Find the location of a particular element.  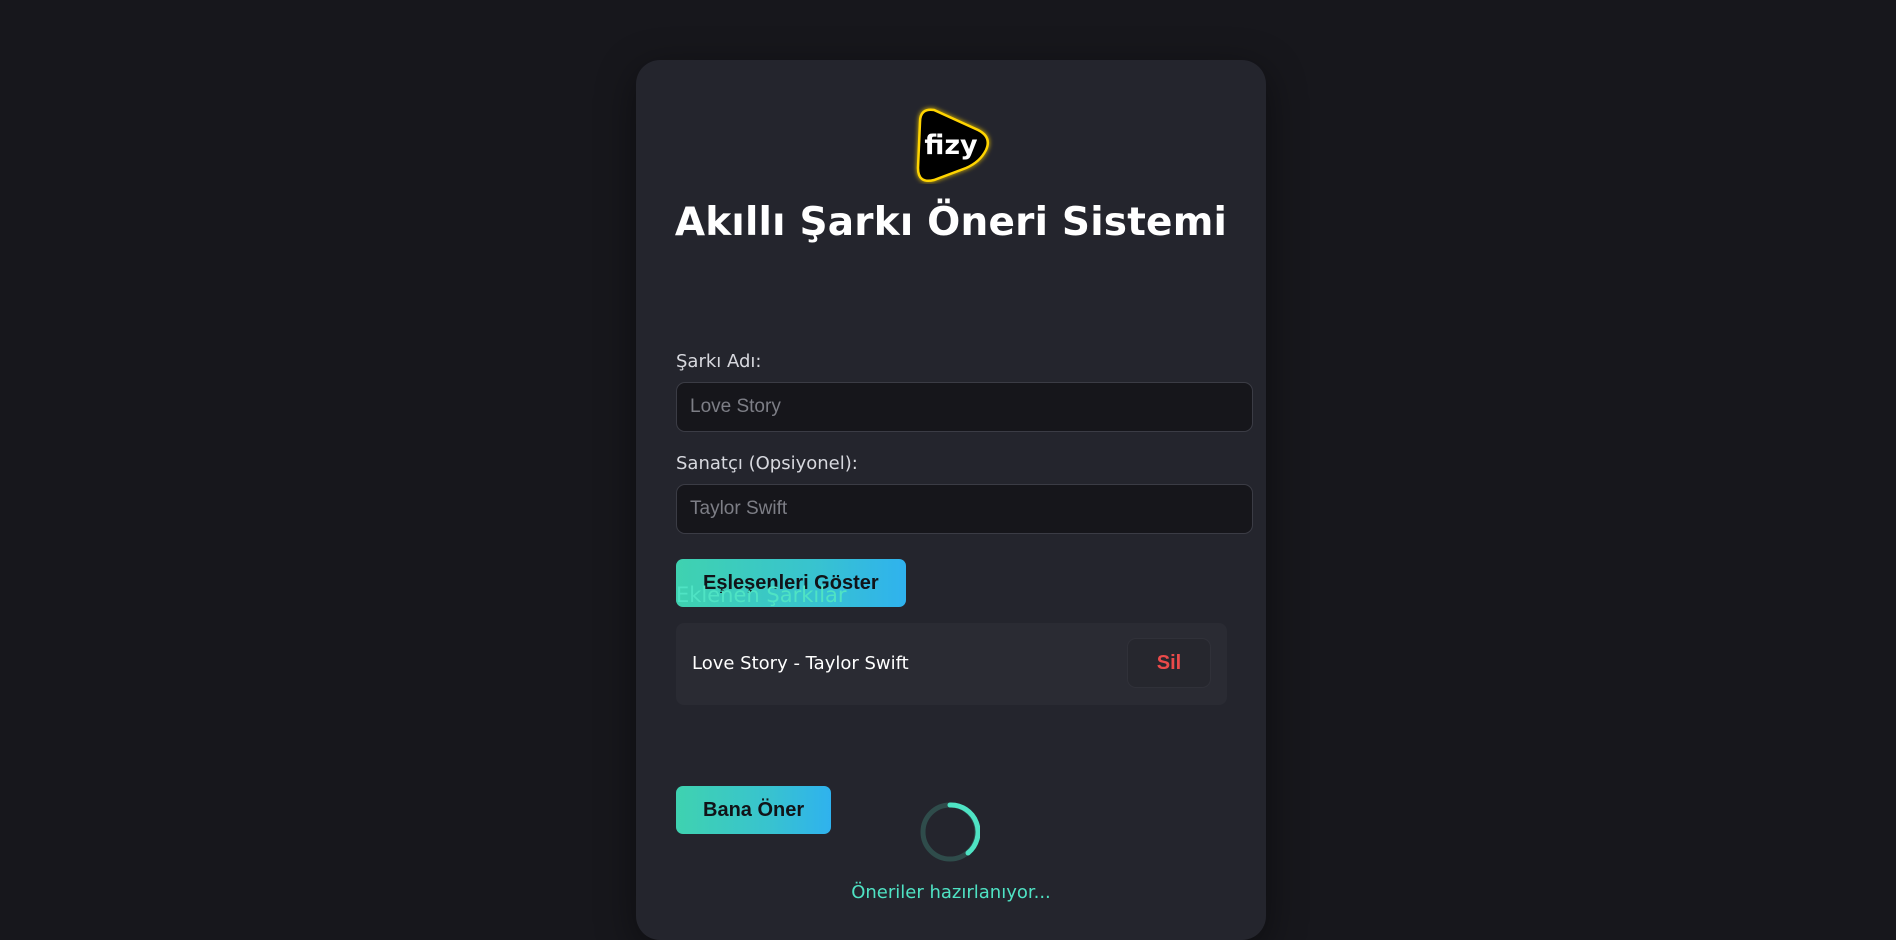

added-songs-heading: Eklenen Şarkılar is located at coordinates (761, 595).